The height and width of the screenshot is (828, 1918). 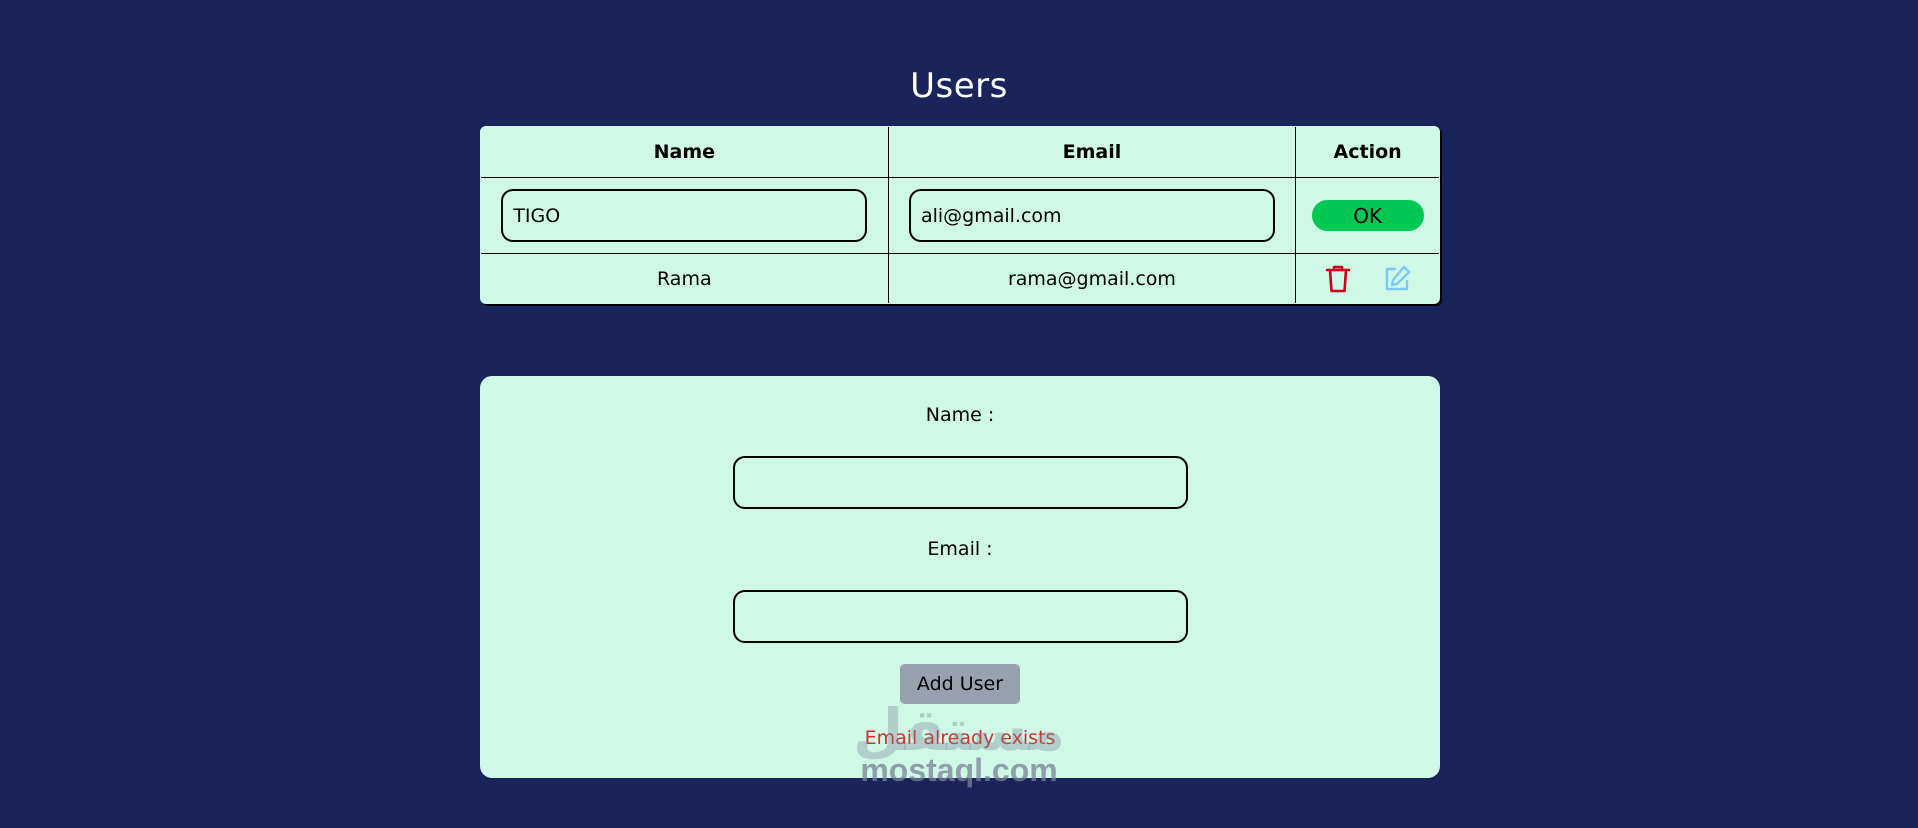 What do you see at coordinates (960, 549) in the screenshot?
I see `email-label: Email :` at bounding box center [960, 549].